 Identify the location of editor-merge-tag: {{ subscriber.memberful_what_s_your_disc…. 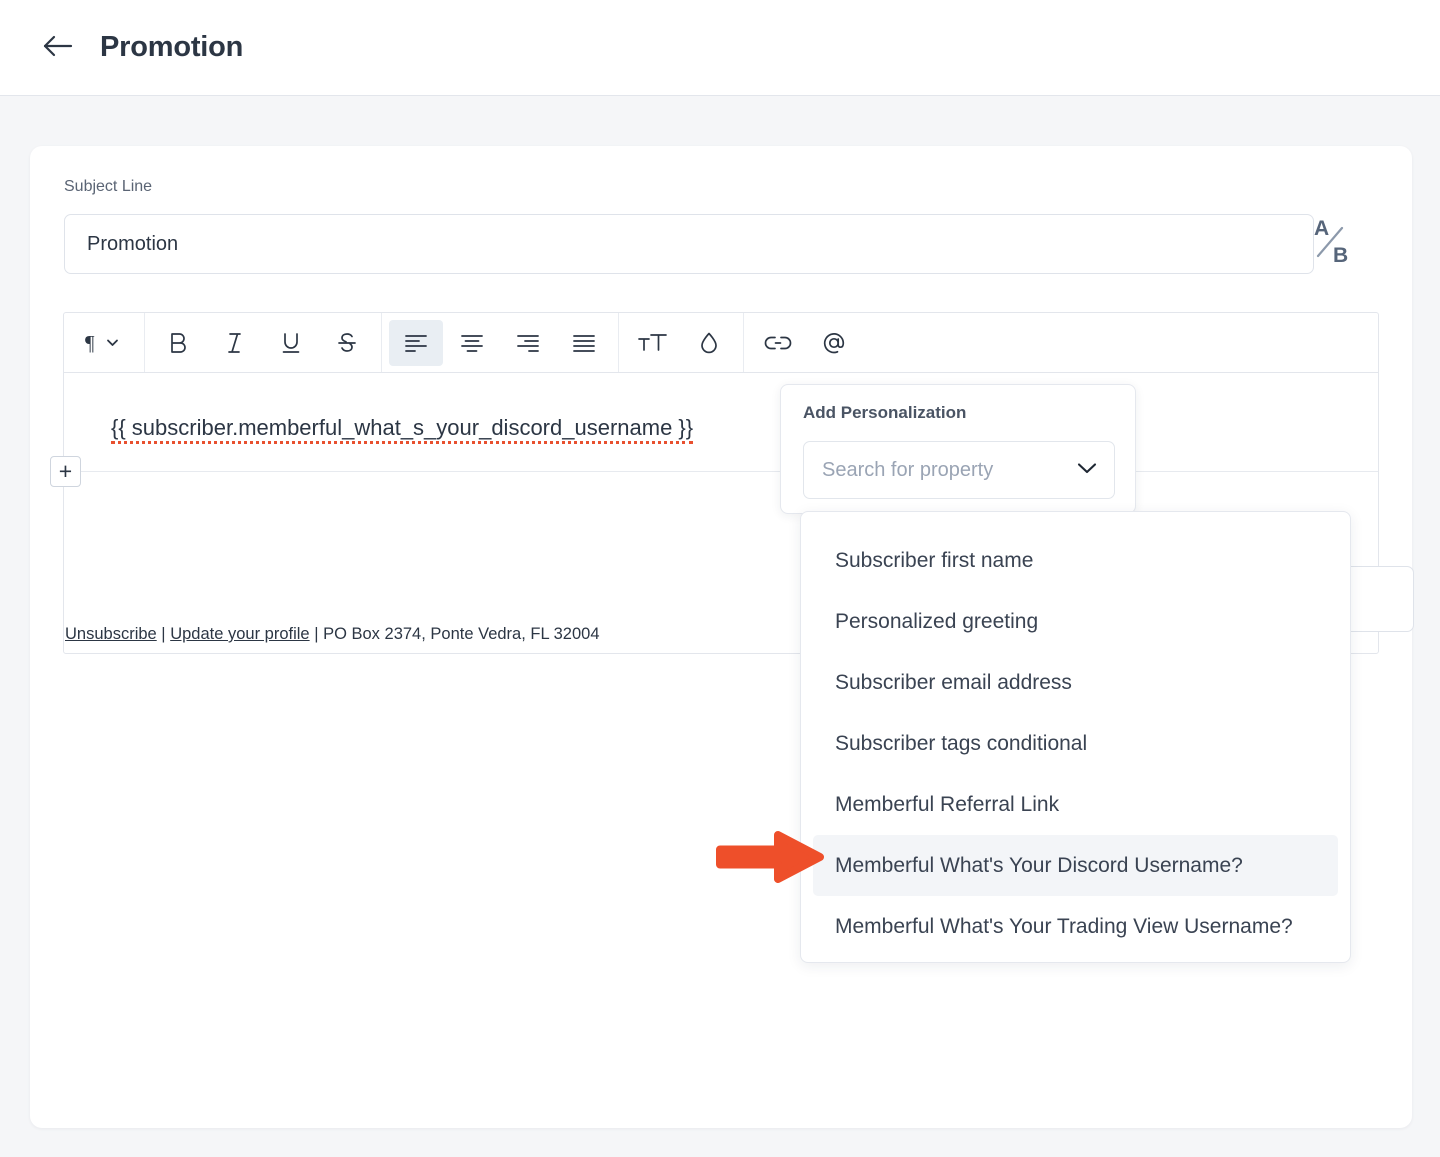
(402, 429).